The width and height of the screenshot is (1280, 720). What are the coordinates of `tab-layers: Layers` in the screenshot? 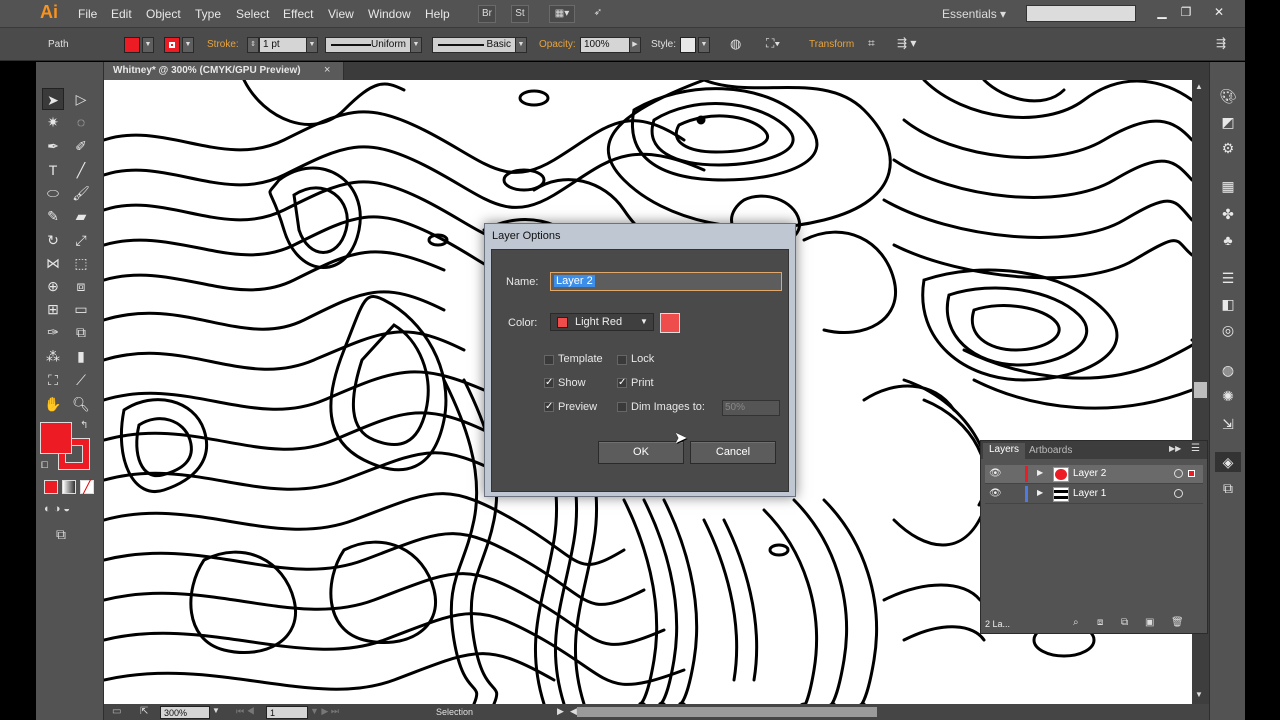 It's located at (1004, 451).